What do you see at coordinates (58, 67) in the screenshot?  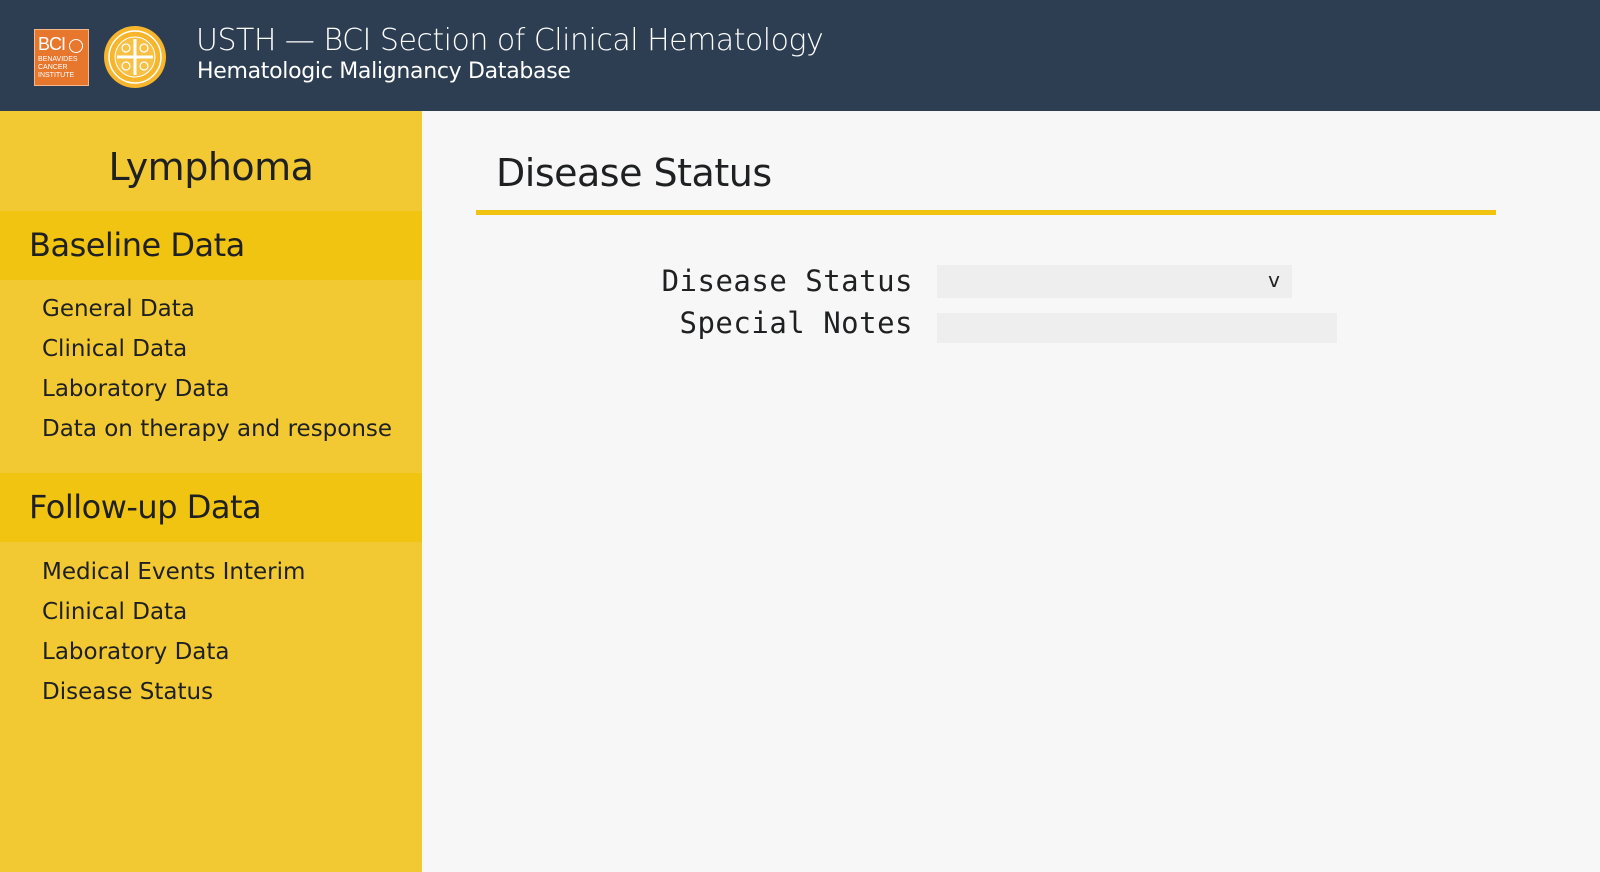 I see `bci-logo-subtext: BENAVIDES CANCER INSTITUTE` at bounding box center [58, 67].